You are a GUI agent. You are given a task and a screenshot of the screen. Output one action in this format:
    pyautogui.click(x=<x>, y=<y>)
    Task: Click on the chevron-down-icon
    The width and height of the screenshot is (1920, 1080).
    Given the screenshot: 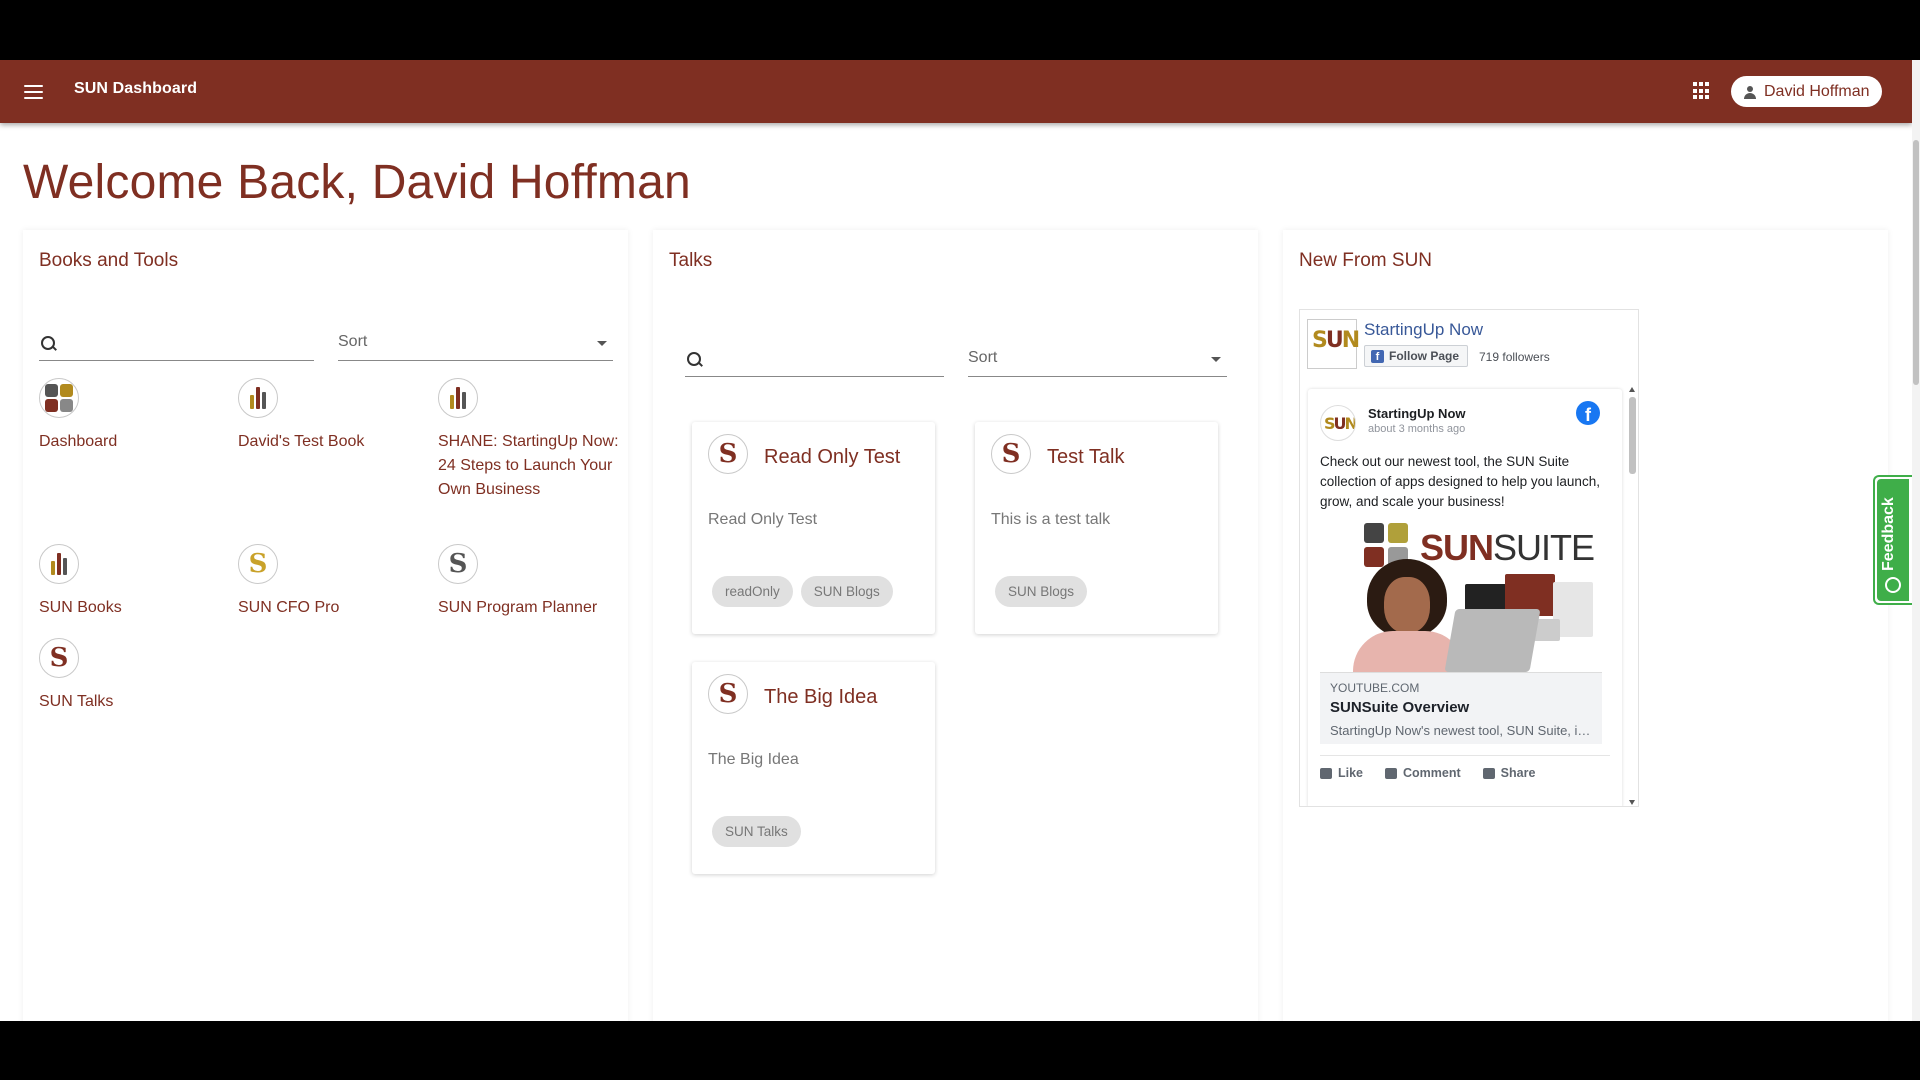 What is the action you would take?
    pyautogui.click(x=1216, y=359)
    